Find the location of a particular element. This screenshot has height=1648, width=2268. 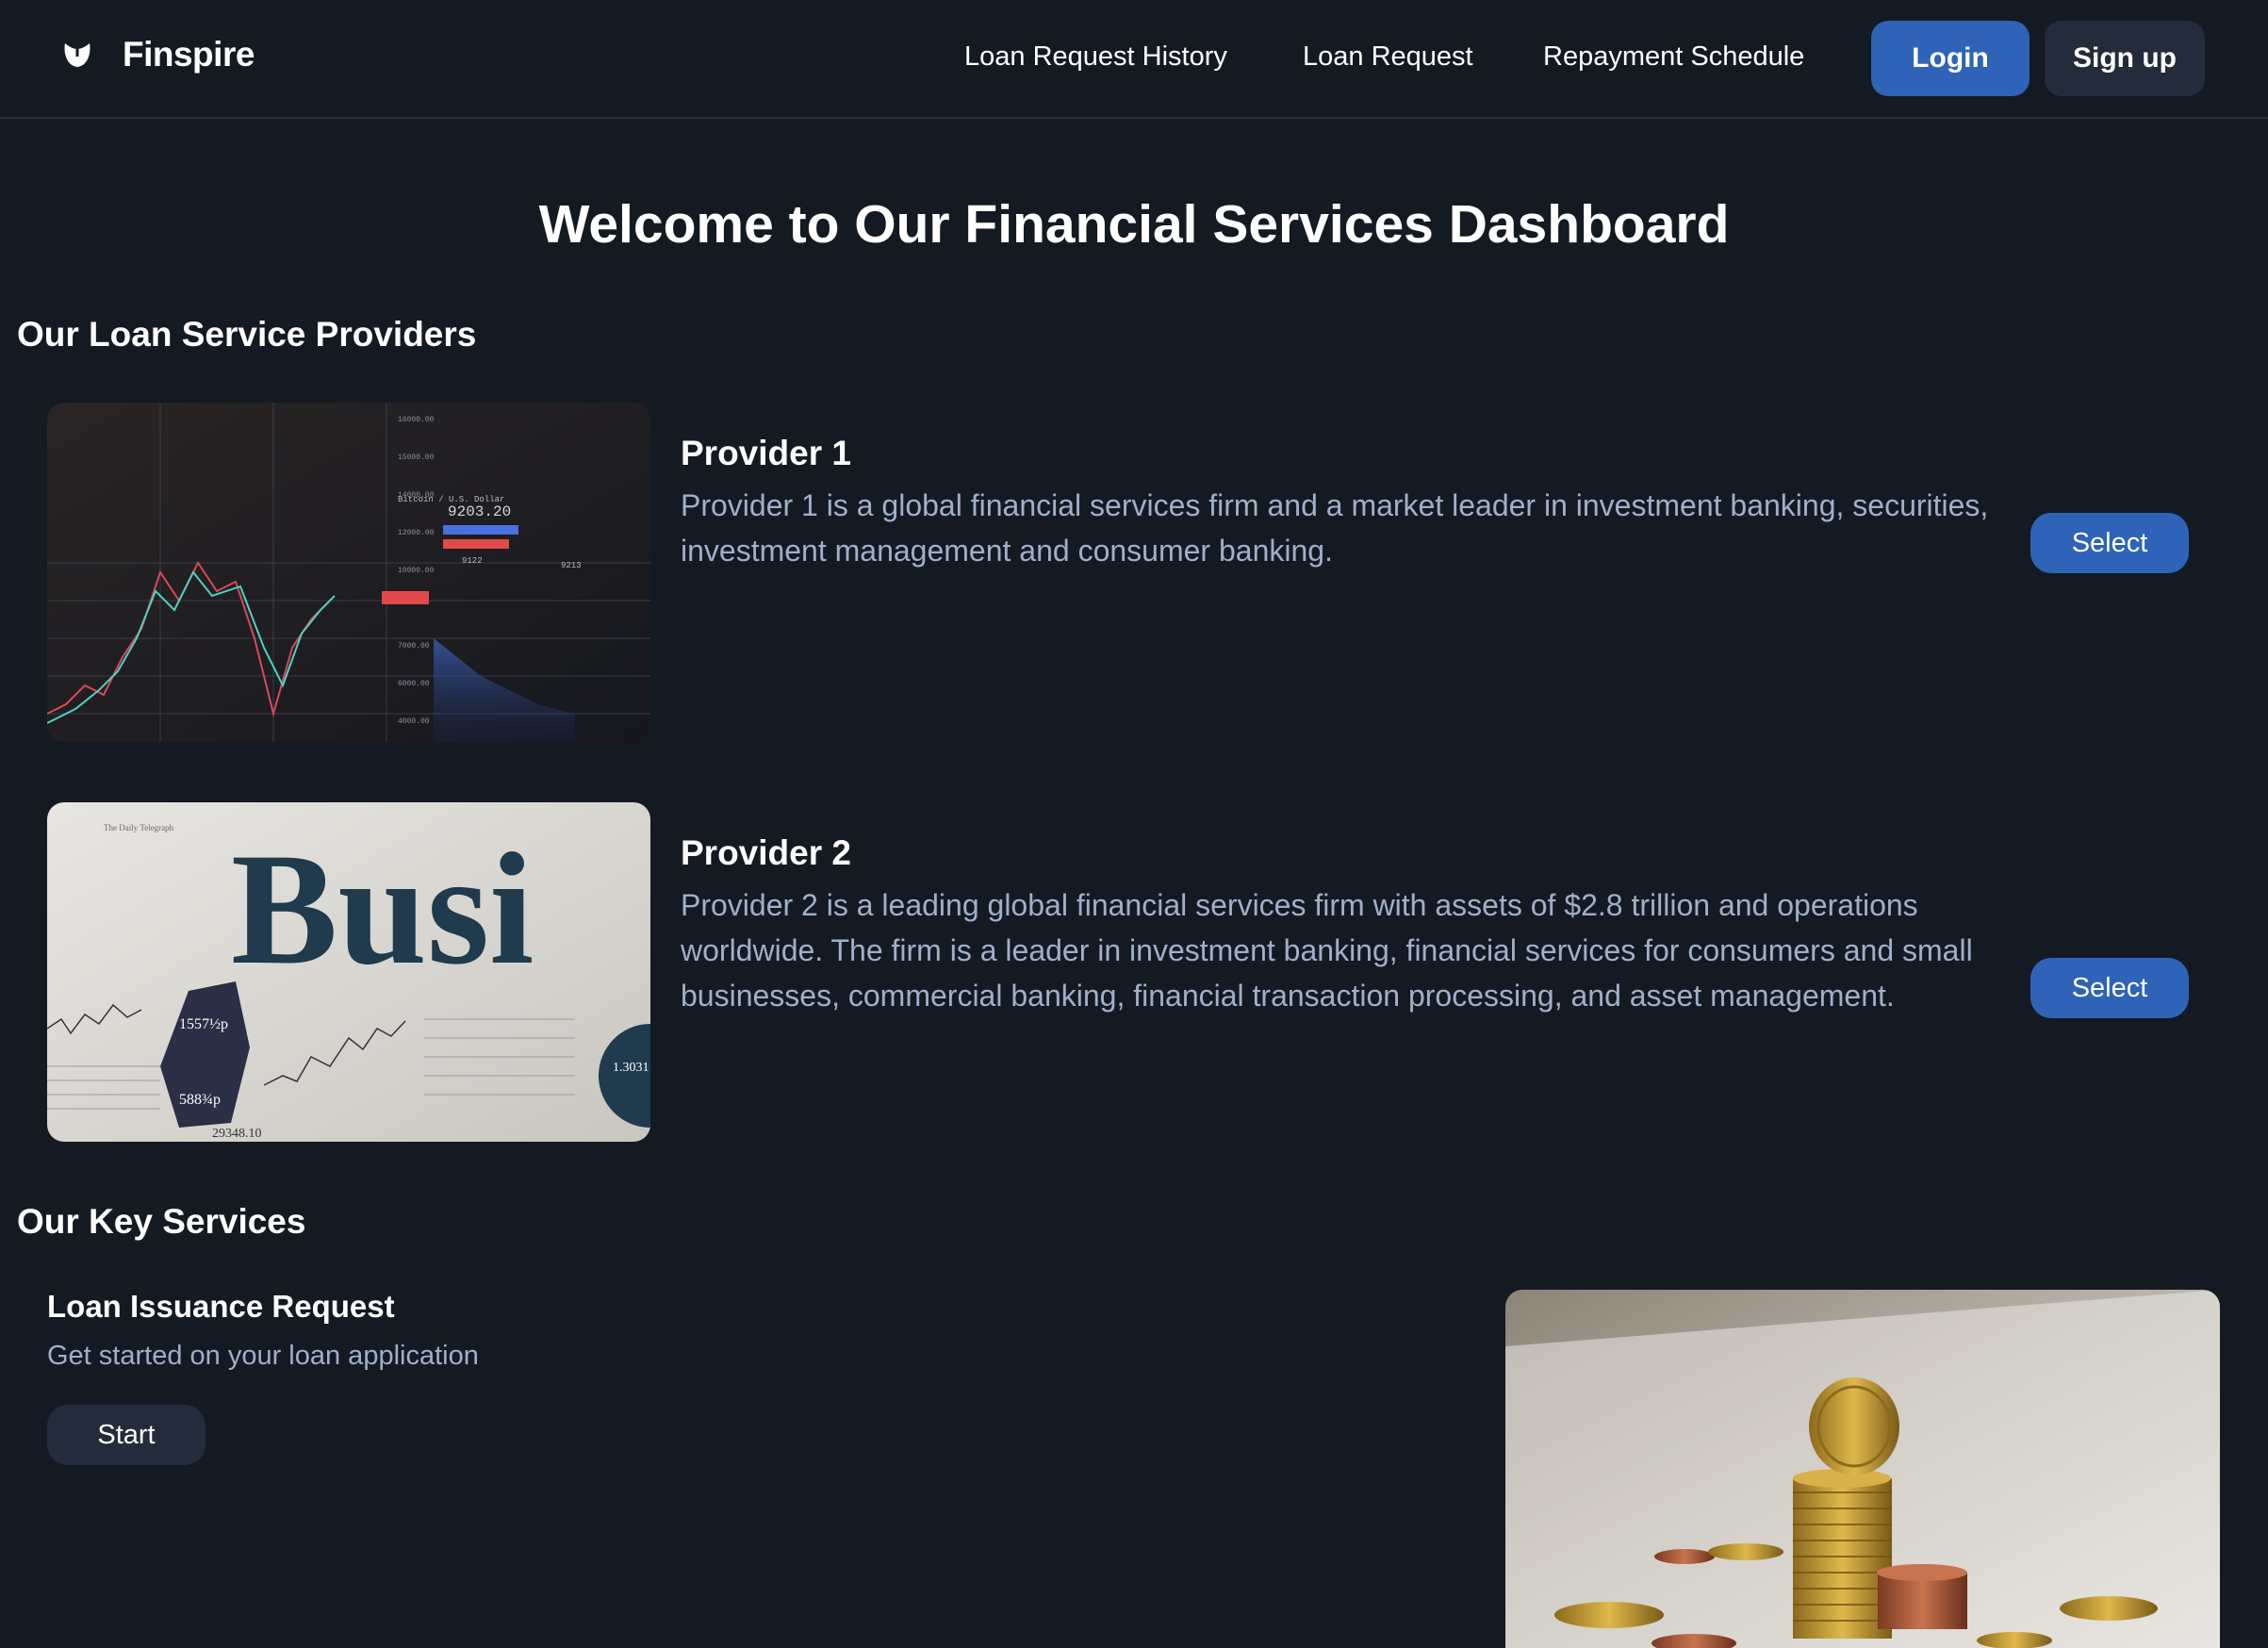

svg-text: 9203.20 is located at coordinates (480, 511).